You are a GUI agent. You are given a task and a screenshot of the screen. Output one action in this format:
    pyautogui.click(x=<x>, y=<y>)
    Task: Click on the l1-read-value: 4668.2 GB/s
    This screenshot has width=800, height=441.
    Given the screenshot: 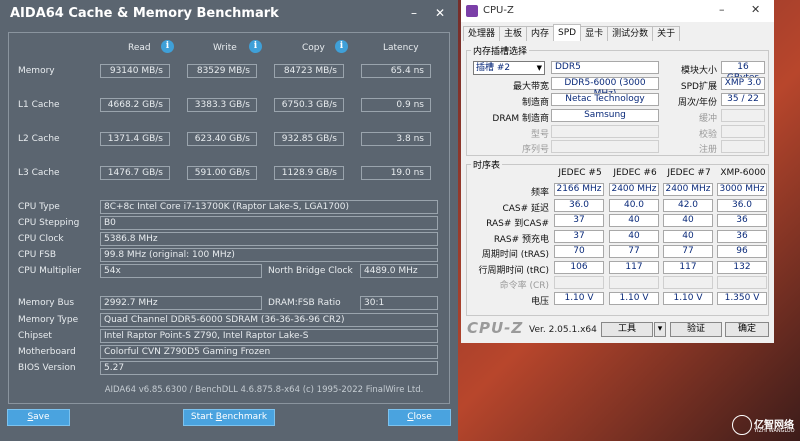 What is the action you would take?
    pyautogui.click(x=135, y=105)
    